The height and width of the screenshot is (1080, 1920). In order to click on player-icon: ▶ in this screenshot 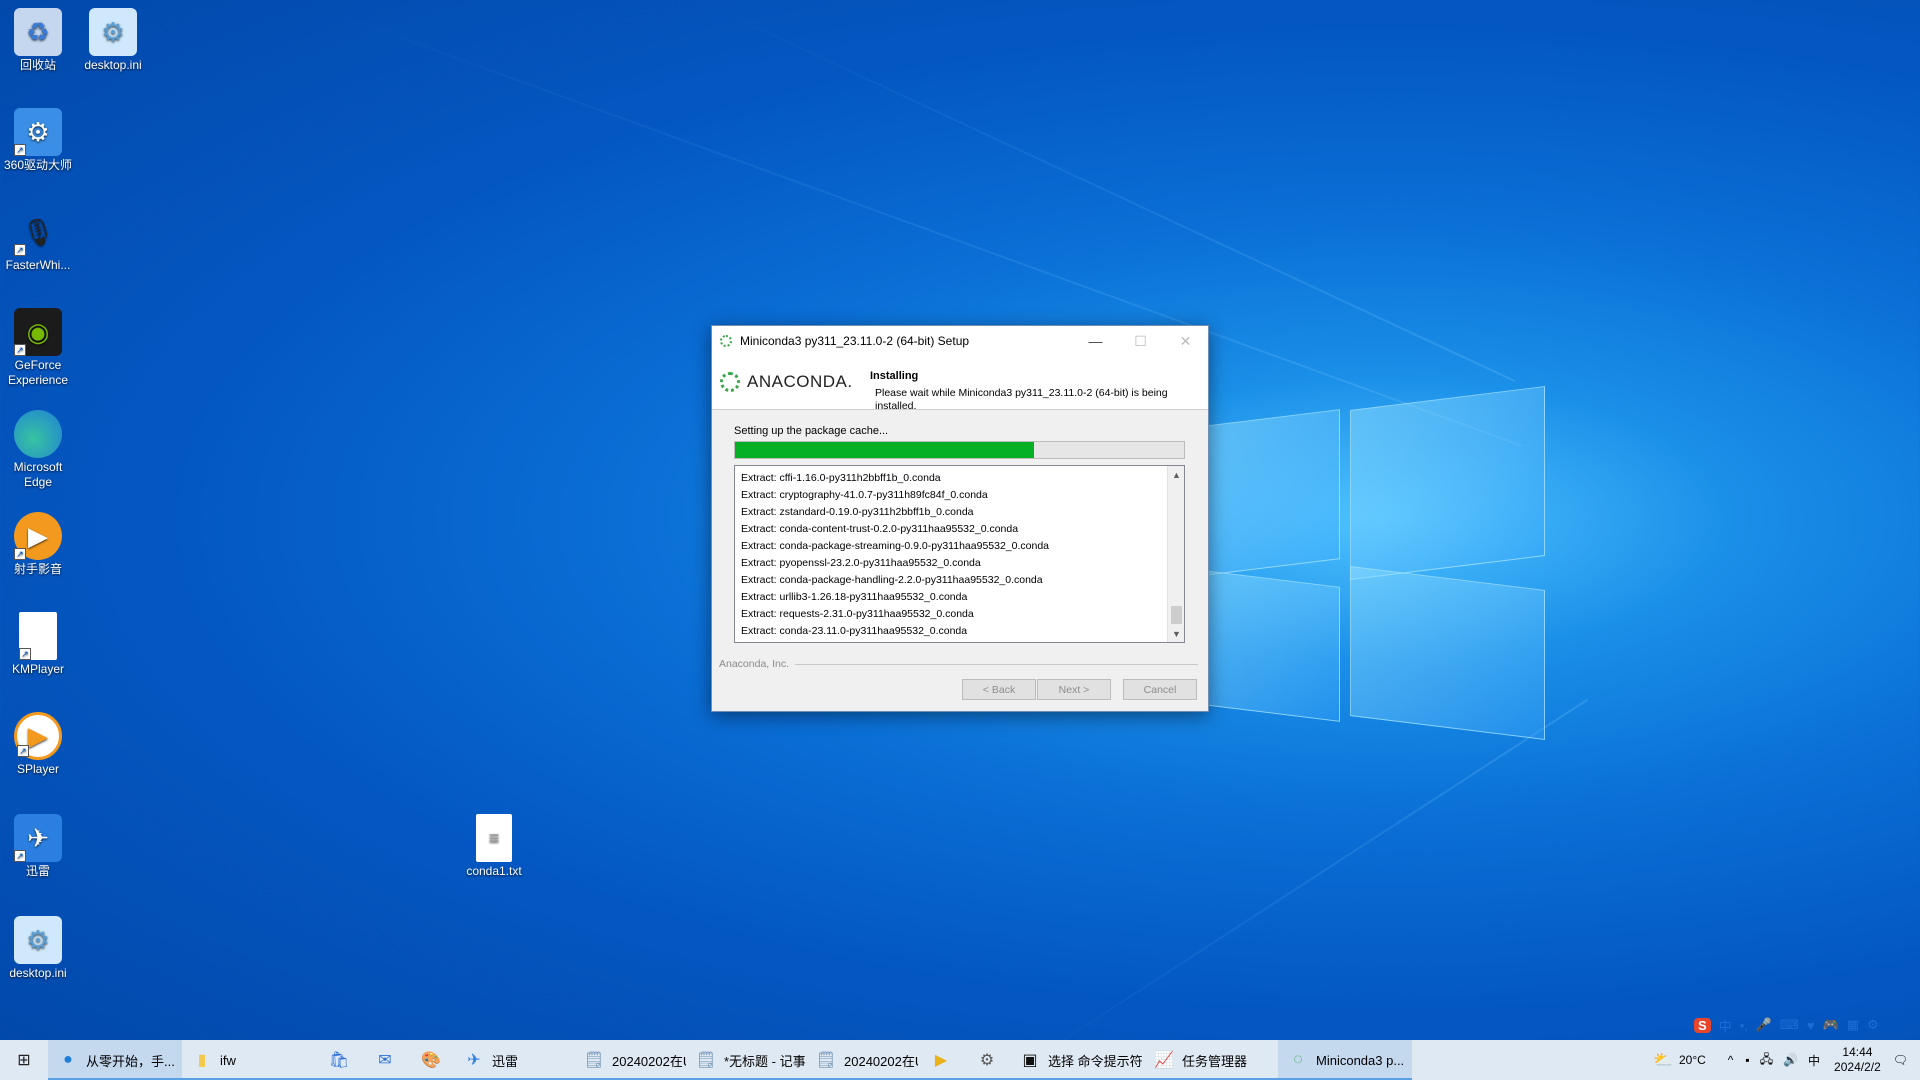, I will do `click(941, 1060)`.